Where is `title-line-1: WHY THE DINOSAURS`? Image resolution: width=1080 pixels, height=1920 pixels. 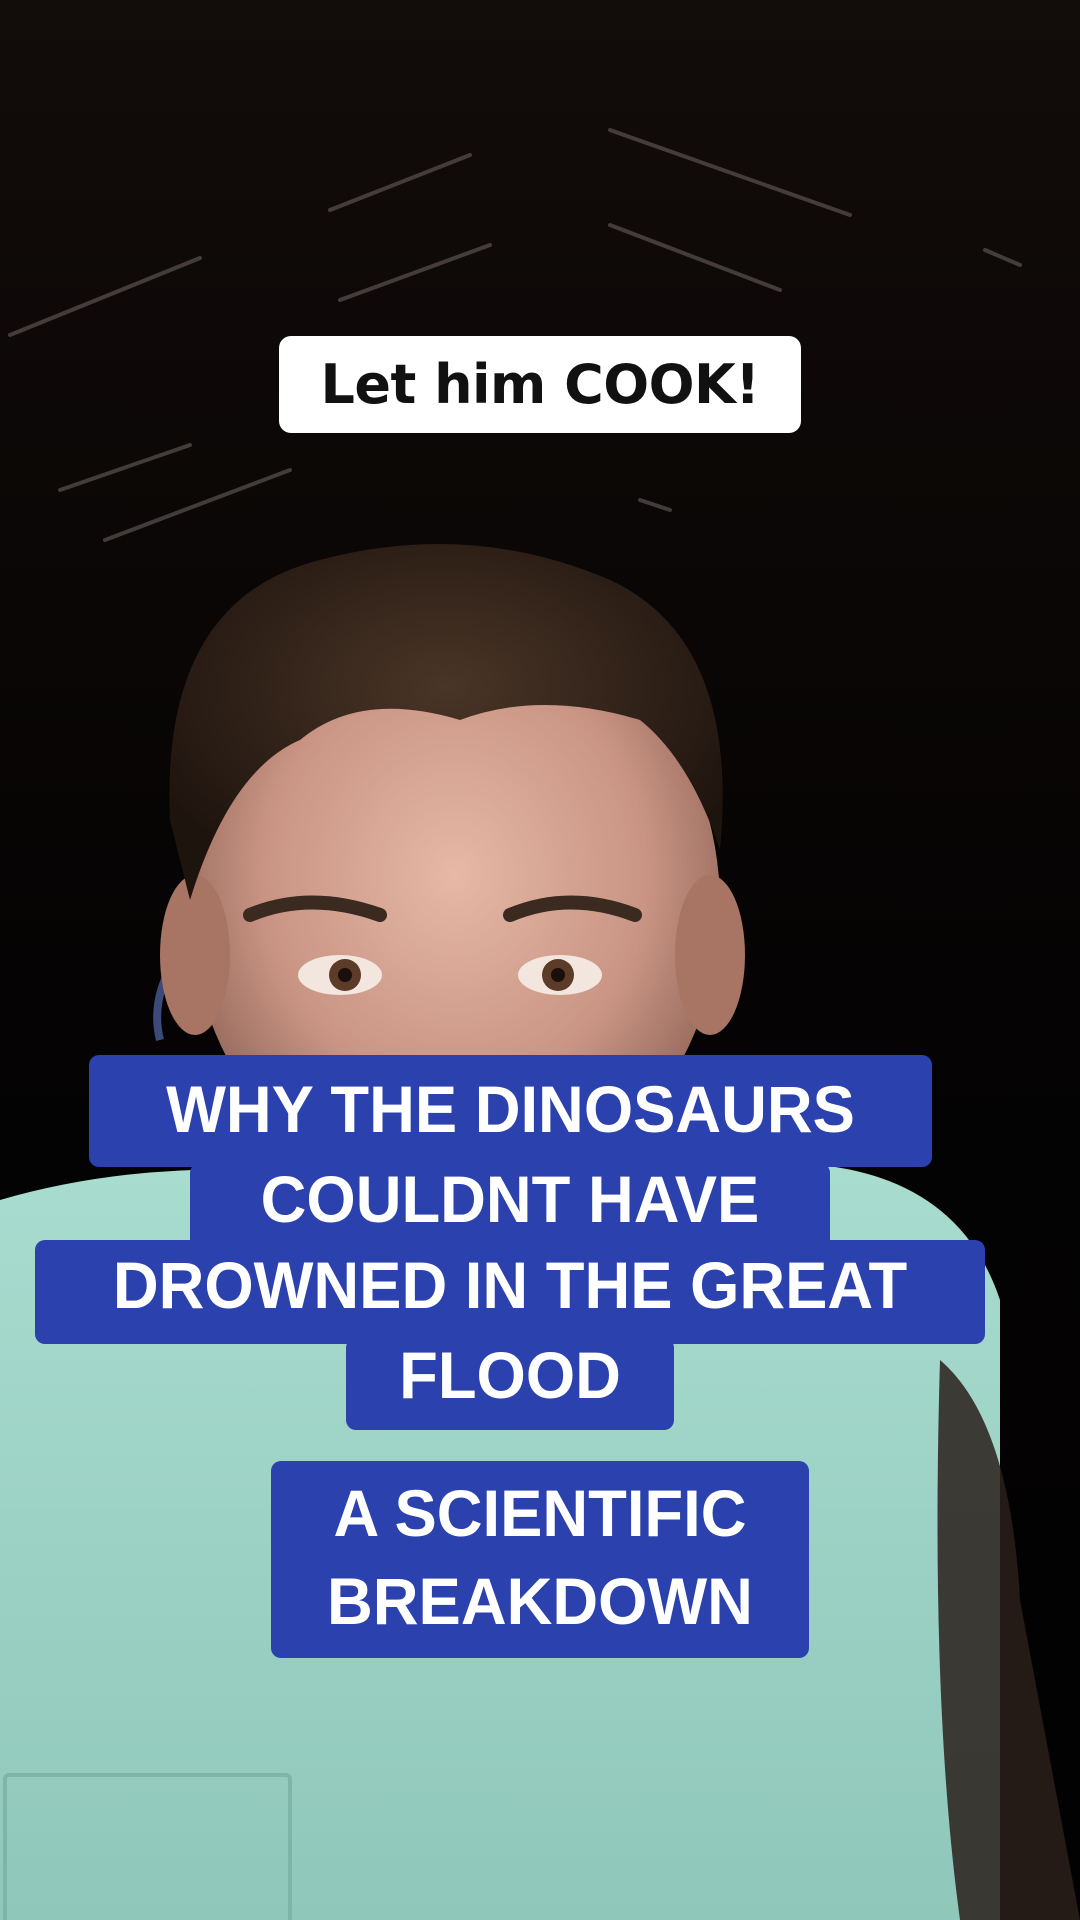 title-line-1: WHY THE DINOSAURS is located at coordinates (510, 1109).